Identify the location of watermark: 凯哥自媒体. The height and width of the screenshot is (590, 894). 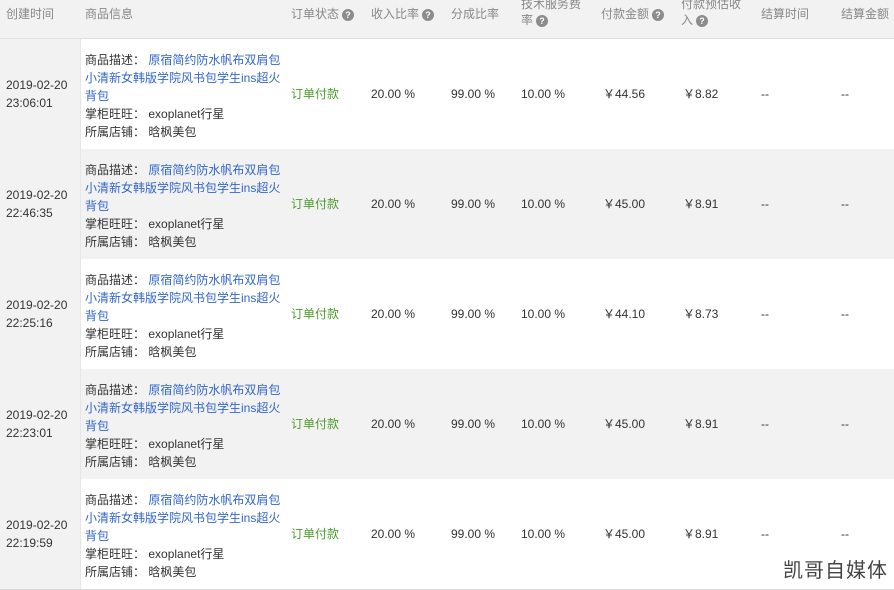
(835, 570).